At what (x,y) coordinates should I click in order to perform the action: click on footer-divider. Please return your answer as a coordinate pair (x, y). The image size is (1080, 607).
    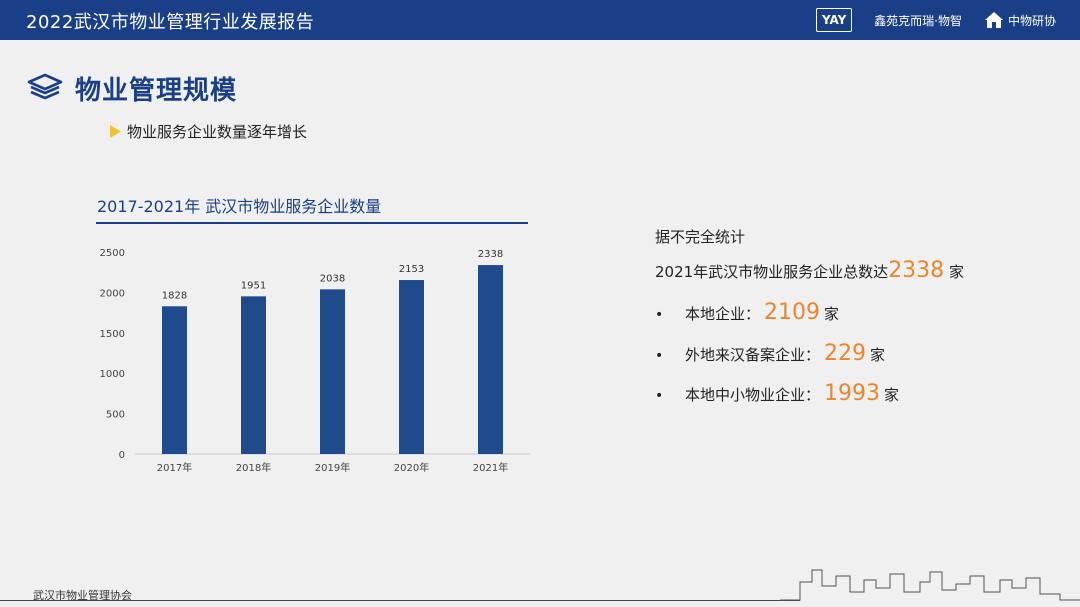
    Looking at the image, I should click on (400, 600).